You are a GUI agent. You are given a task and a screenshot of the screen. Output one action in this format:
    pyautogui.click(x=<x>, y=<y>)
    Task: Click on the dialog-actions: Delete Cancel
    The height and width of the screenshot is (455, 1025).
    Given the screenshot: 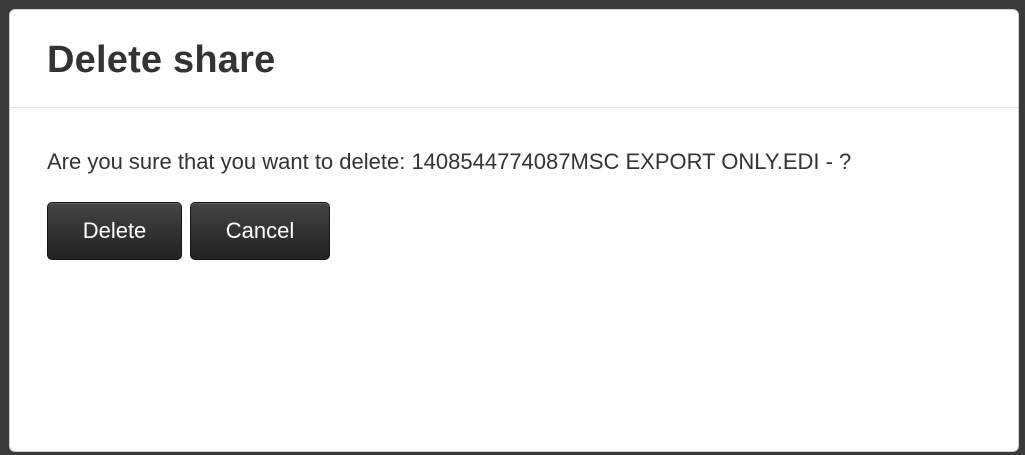 What is the action you would take?
    pyautogui.click(x=514, y=231)
    